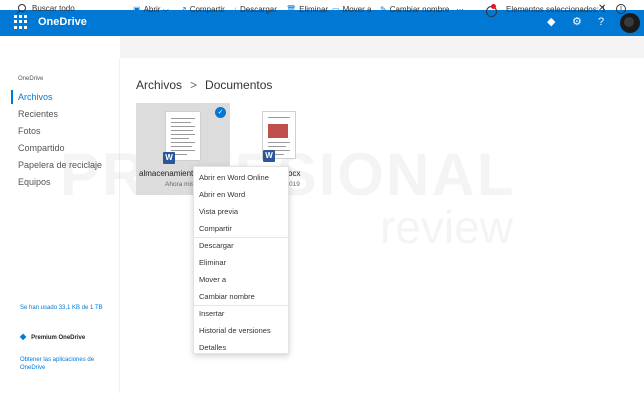 The height and width of the screenshot is (393, 644). What do you see at coordinates (65, 364) in the screenshot?
I see `get-apps-link: Obtener las aplicaciones de OneDrive` at bounding box center [65, 364].